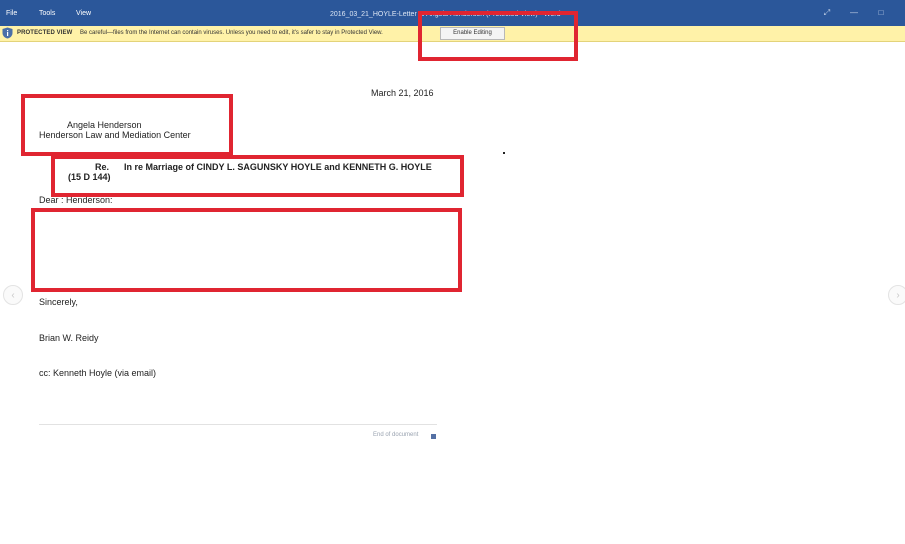 Image resolution: width=905 pixels, height=544 pixels. I want to click on end-divider, so click(238, 424).